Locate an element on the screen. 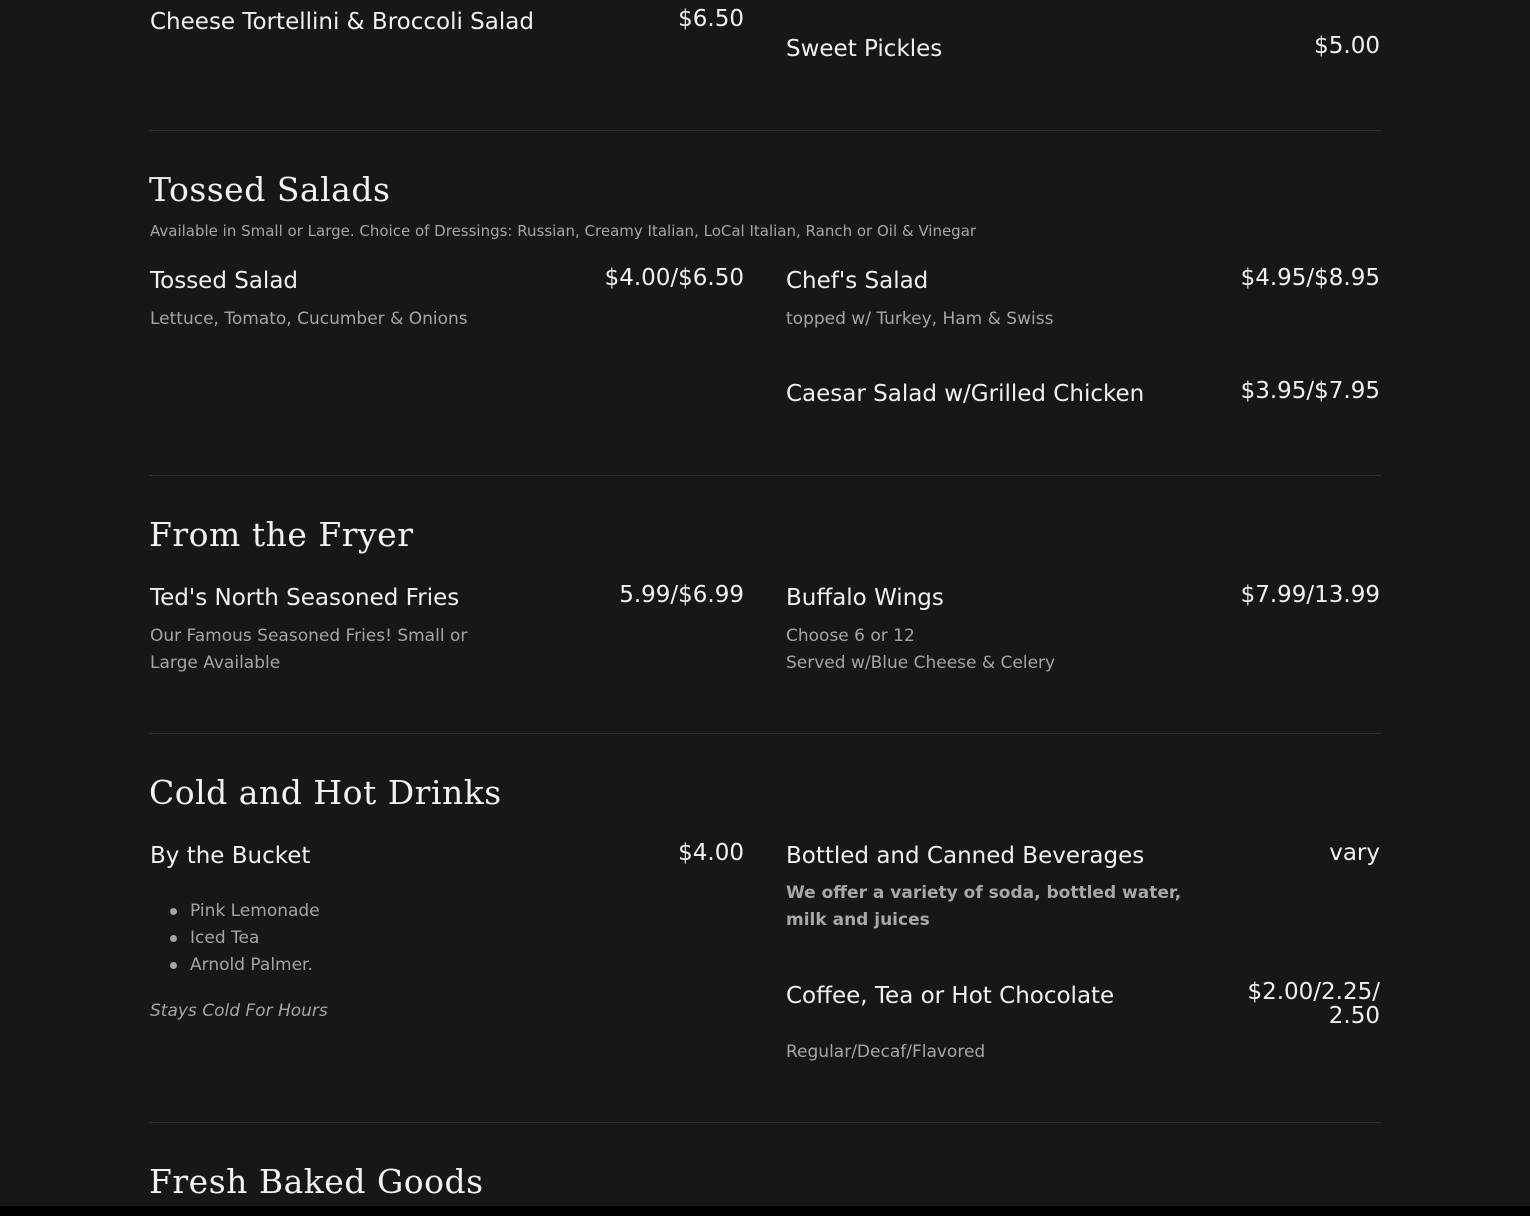 The width and height of the screenshot is (1530, 1216). price-line: 2.50 is located at coordinates (1354, 1016).